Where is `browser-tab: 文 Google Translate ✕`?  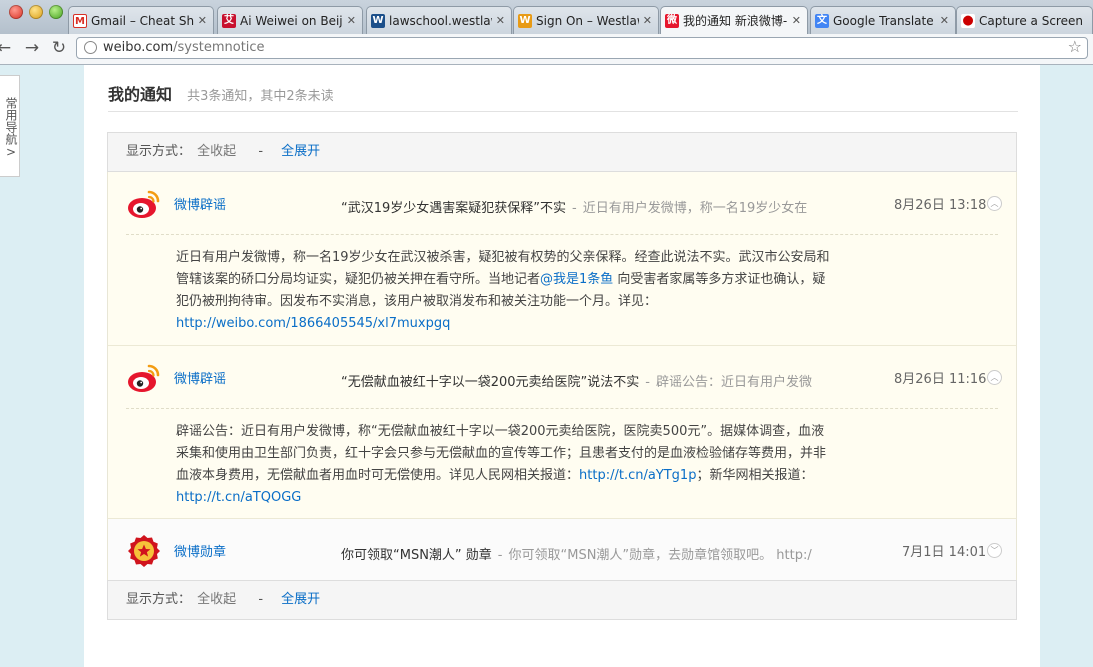 browser-tab: 文 Google Translate ✕ is located at coordinates (883, 20).